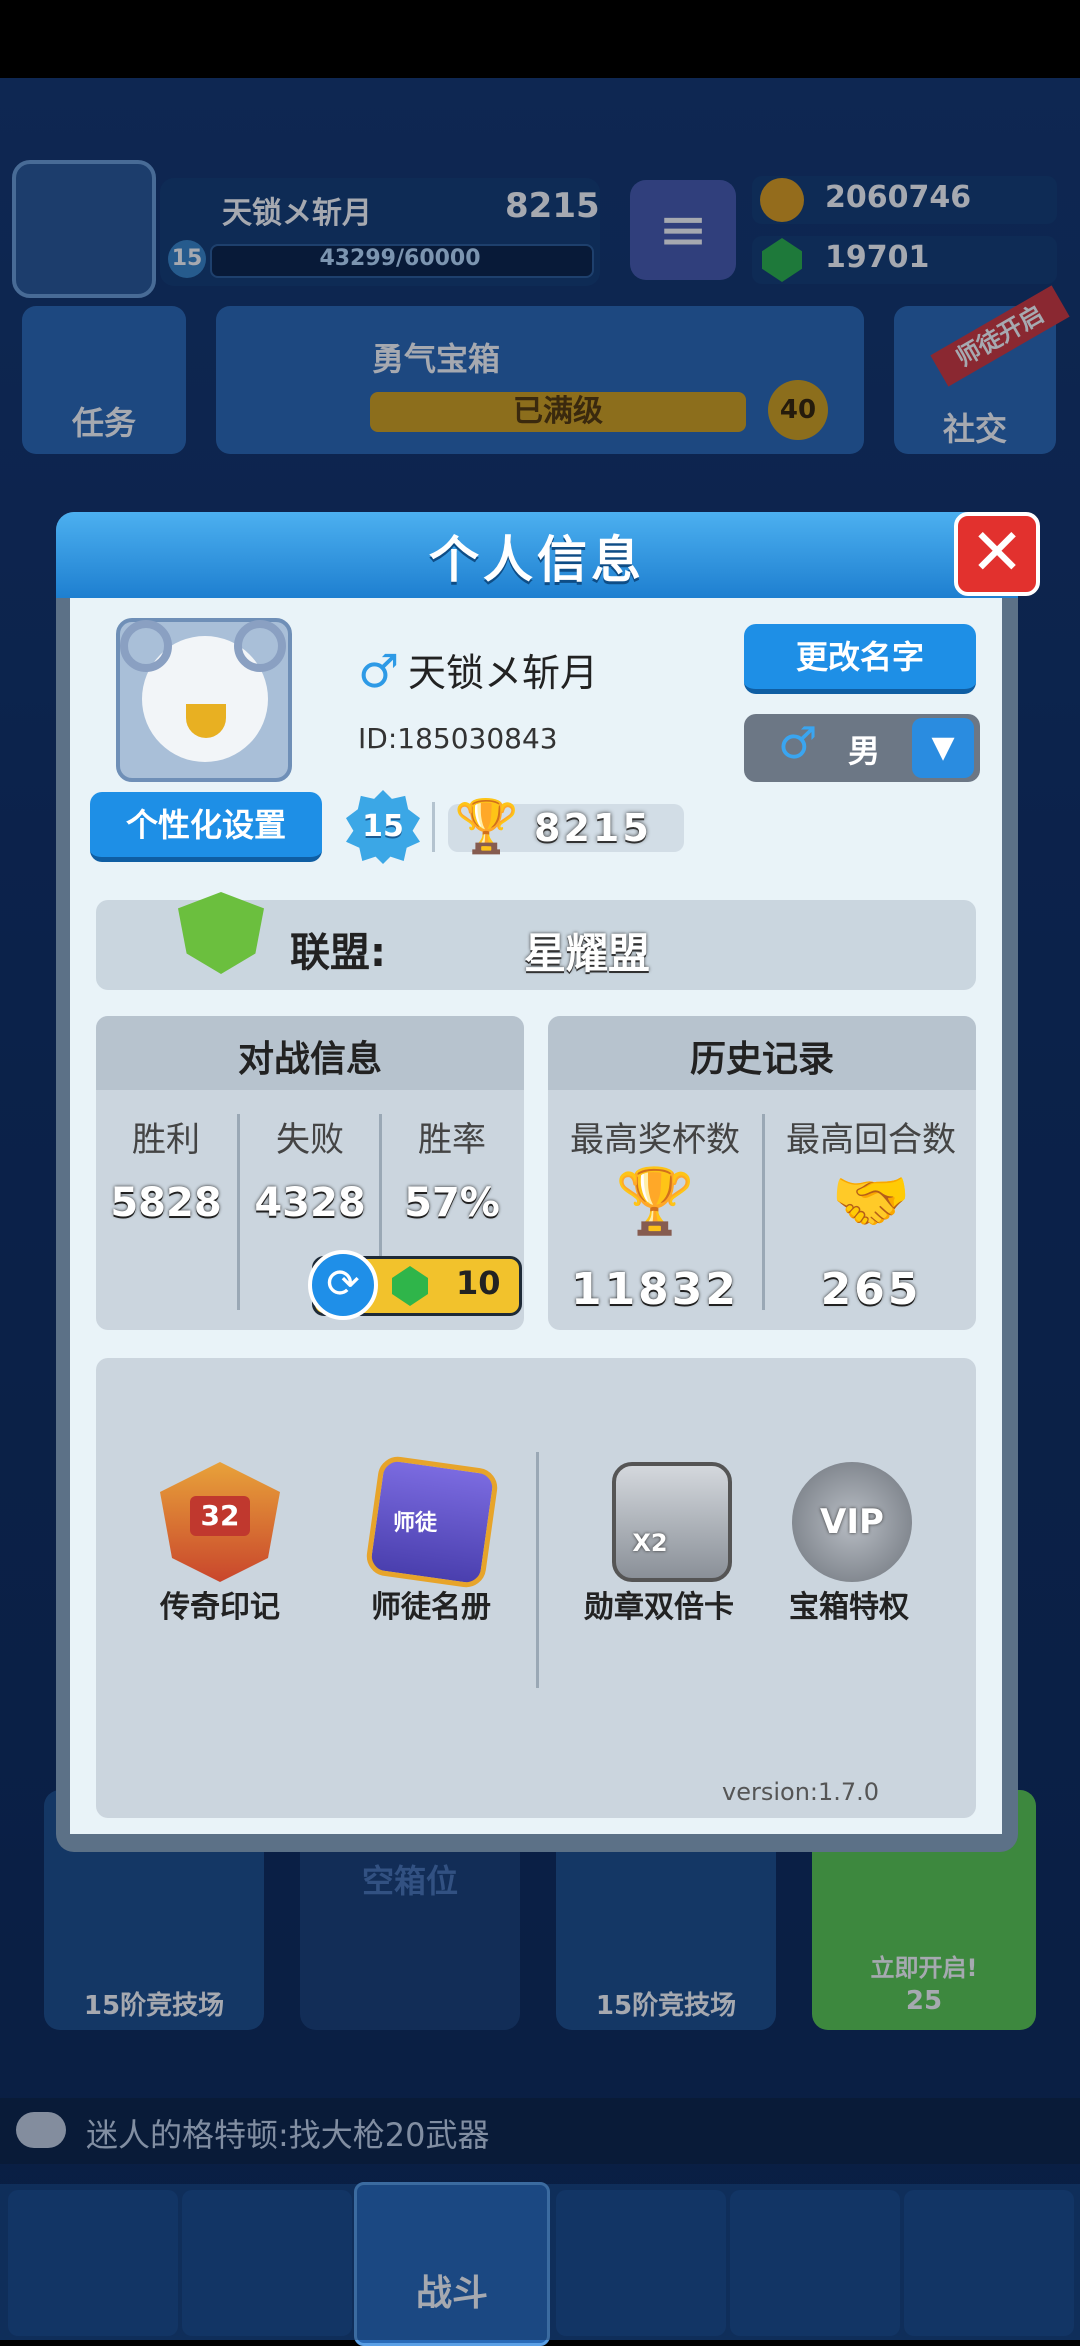 This screenshot has width=1080, height=2346. I want to click on chevron-down-icon: ▼, so click(943, 748).